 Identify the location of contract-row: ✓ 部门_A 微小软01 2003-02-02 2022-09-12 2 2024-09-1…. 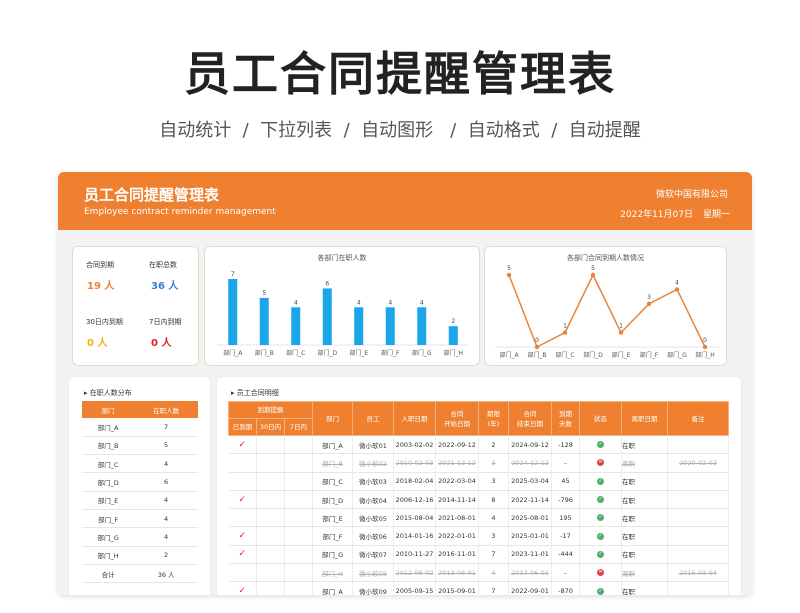
(478, 445).